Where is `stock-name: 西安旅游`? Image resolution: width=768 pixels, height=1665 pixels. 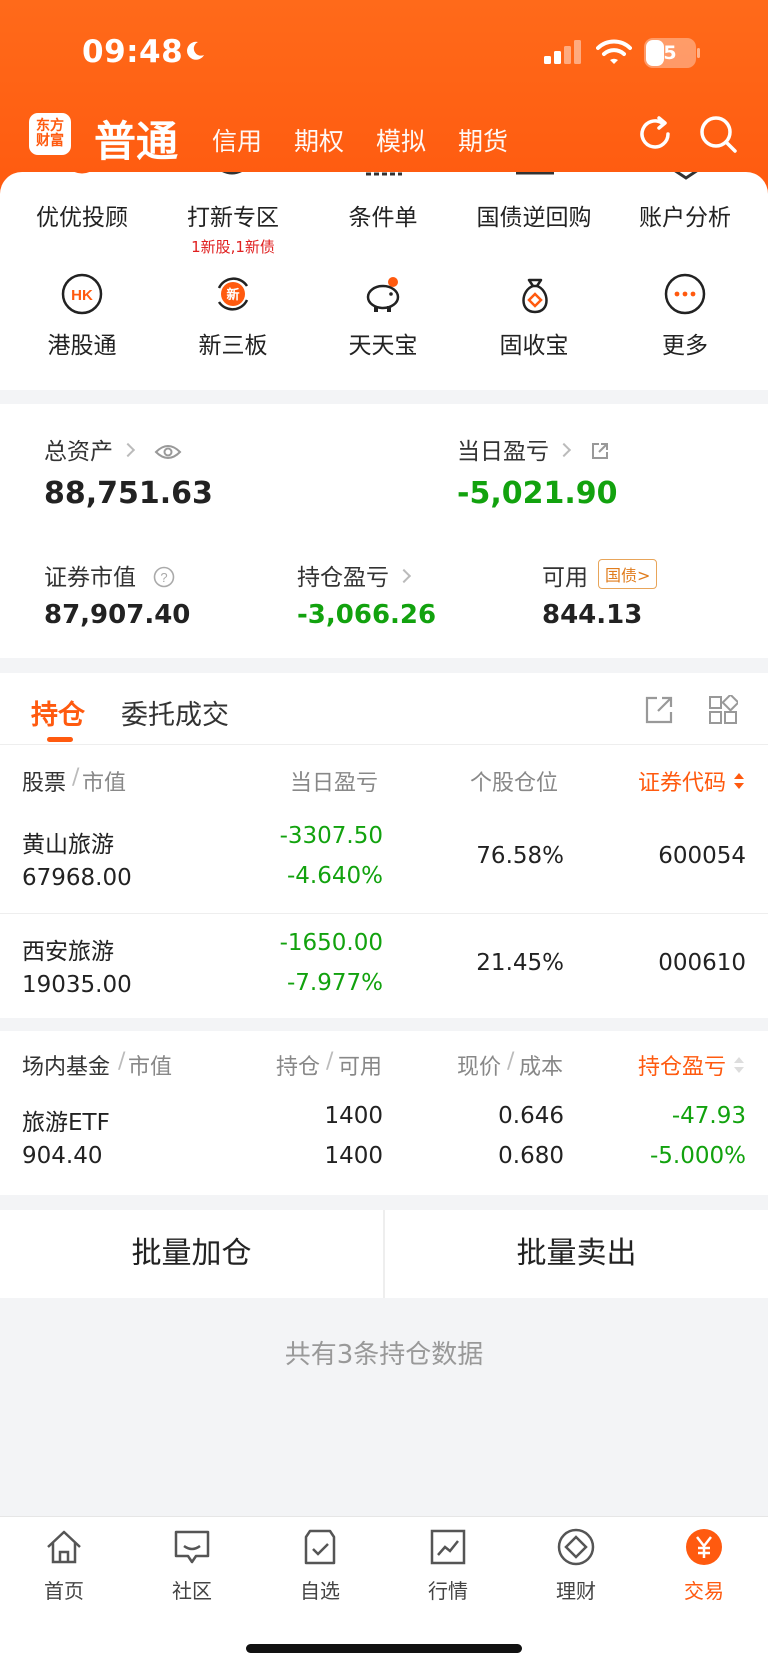 stock-name: 西安旅游 is located at coordinates (68, 952).